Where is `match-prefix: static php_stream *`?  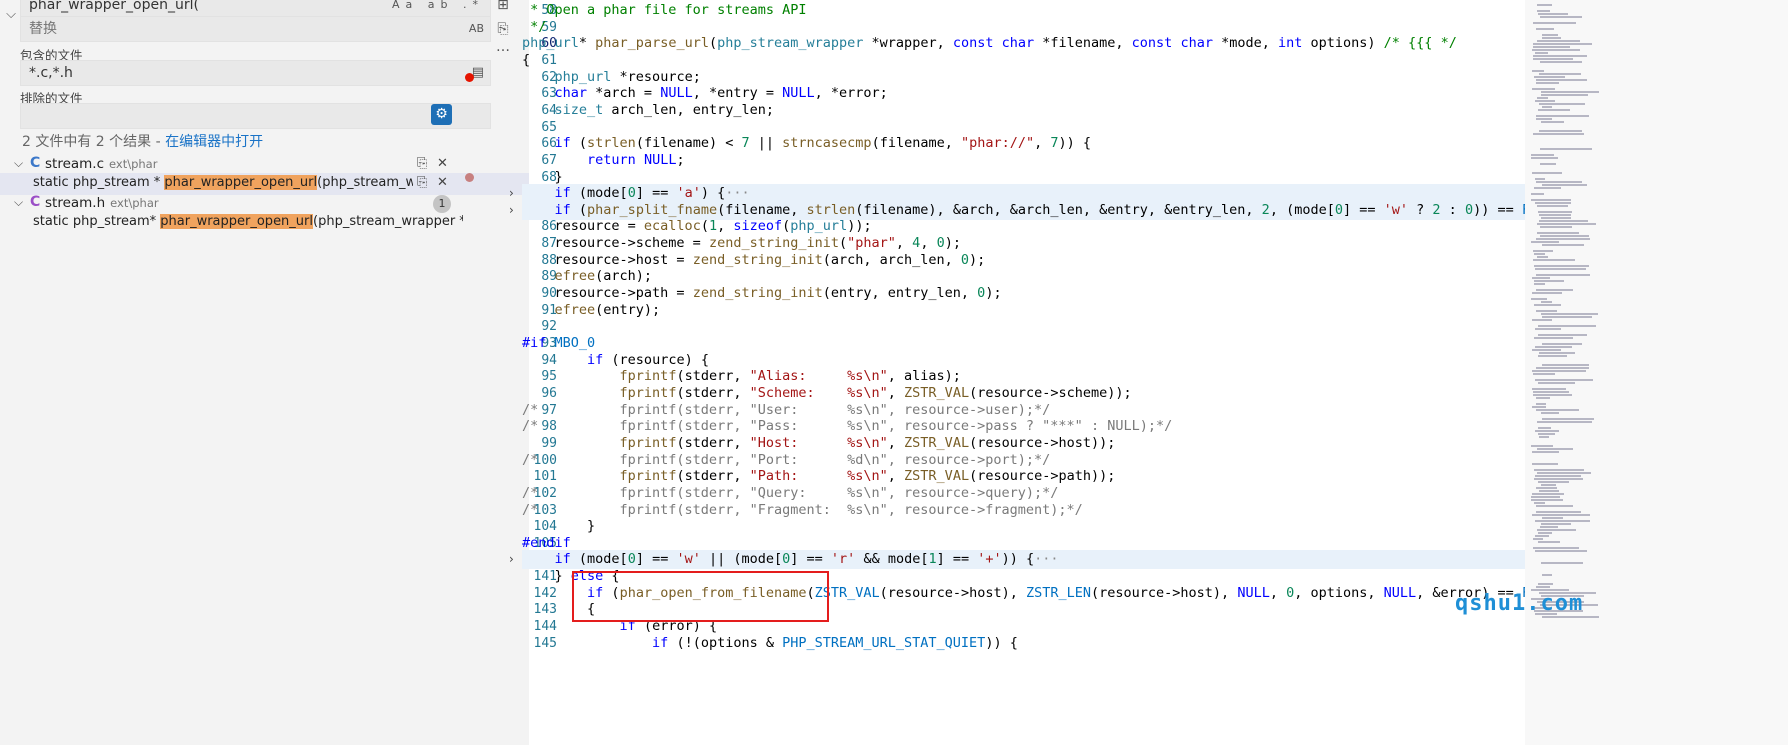
match-prefix: static php_stream * is located at coordinates (99, 182).